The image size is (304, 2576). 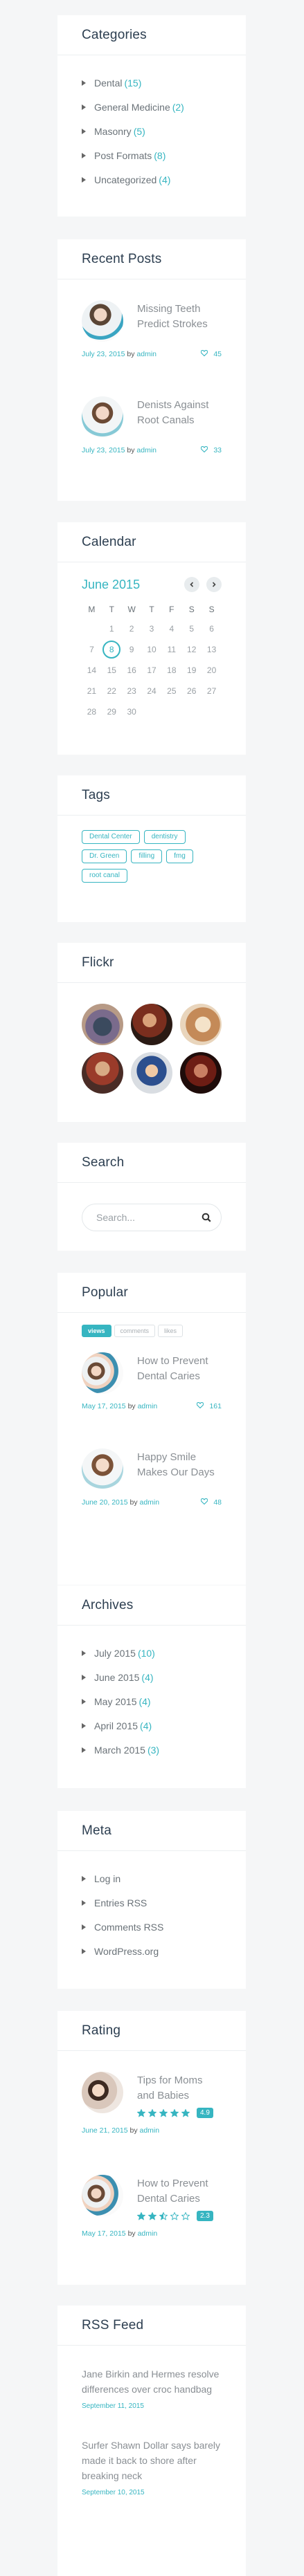 I want to click on calendar-day: 3, so click(x=152, y=628).